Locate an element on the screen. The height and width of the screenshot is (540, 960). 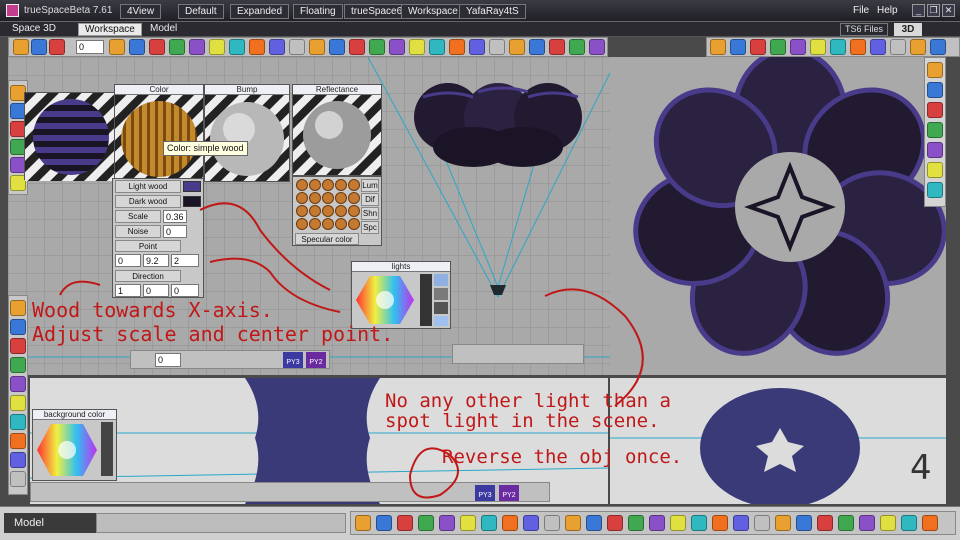
model-tool-10-icon is located at coordinates (552, 523).